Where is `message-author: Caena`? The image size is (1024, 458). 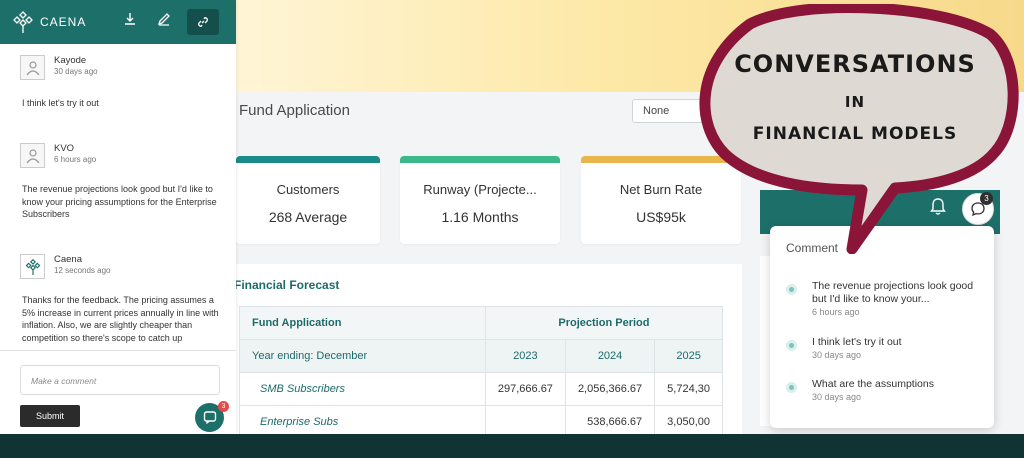 message-author: Caena is located at coordinates (68, 259).